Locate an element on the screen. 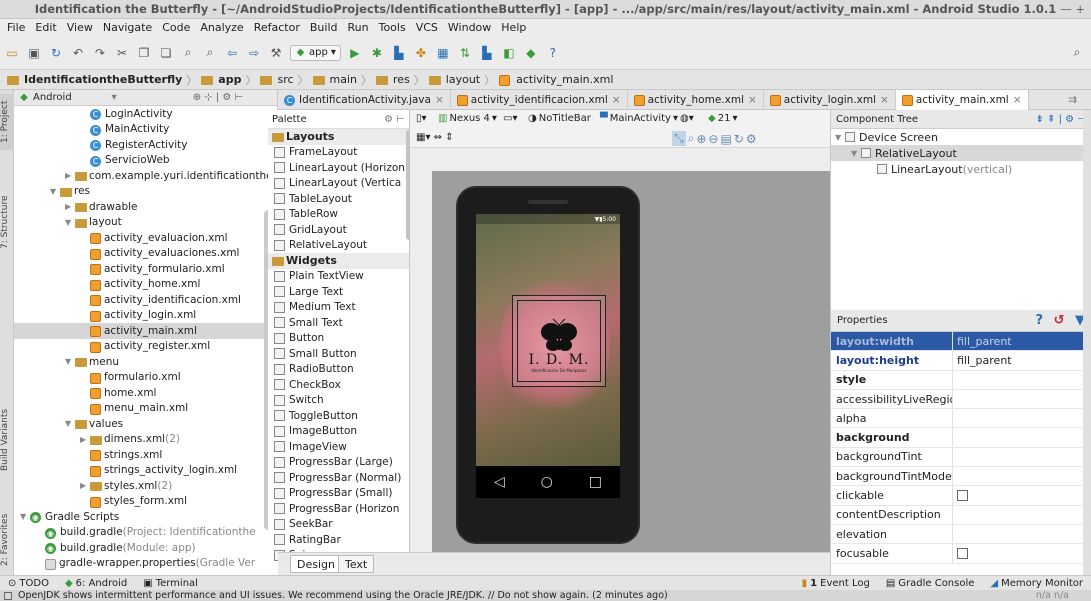  tree-item-loginactivity: C LoginActivity is located at coordinates (145, 114).